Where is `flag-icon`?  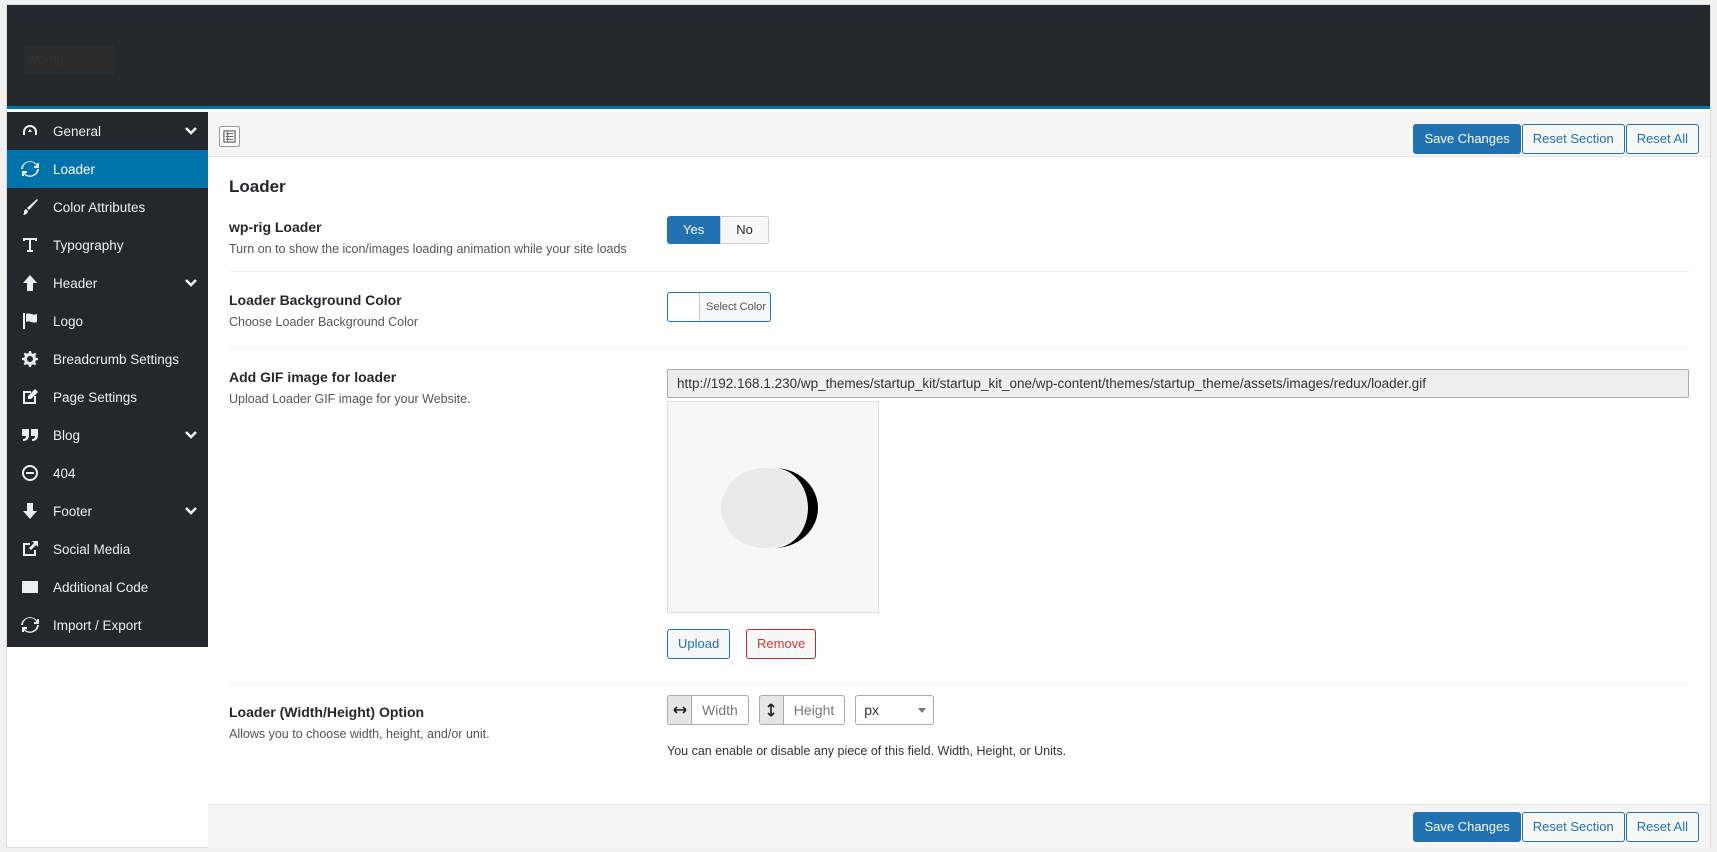 flag-icon is located at coordinates (30, 321).